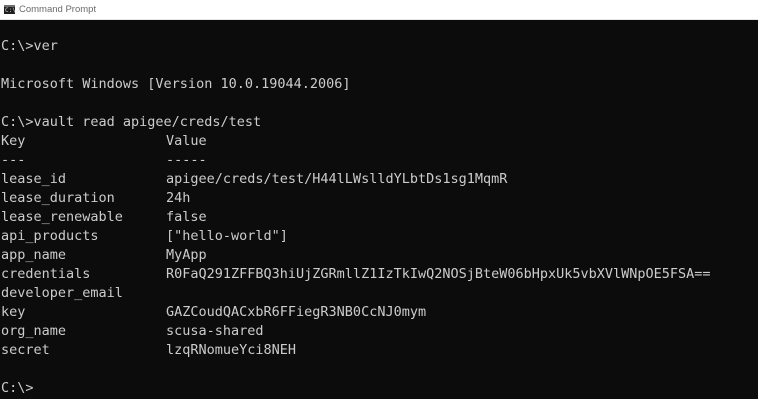 This screenshot has width=758, height=399. Describe the element at coordinates (379, 350) in the screenshot. I see `table-row: secret lzqRNomueYci8NEH` at that location.